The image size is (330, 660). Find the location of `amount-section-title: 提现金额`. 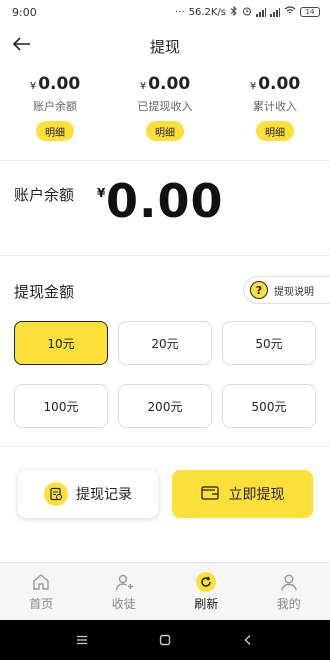

amount-section-title: 提现金额 is located at coordinates (44, 292).